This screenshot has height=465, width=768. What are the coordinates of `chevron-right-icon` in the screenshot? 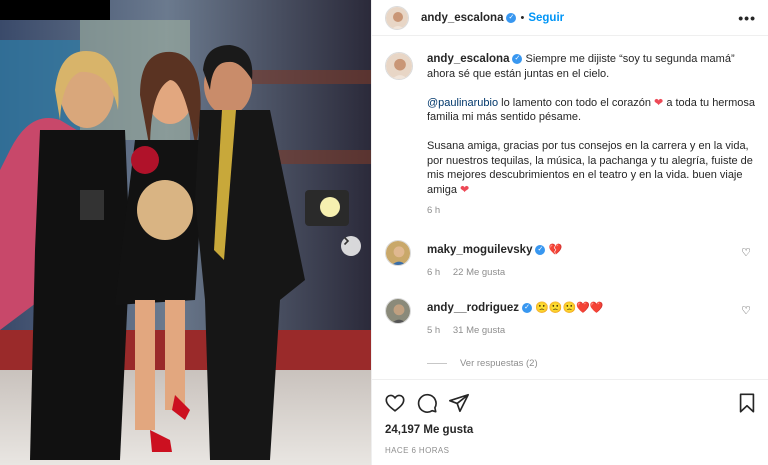 It's located at (346, 241).